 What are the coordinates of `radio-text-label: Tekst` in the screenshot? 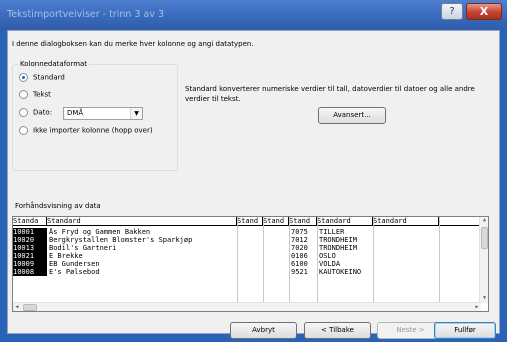 It's located at (42, 94).